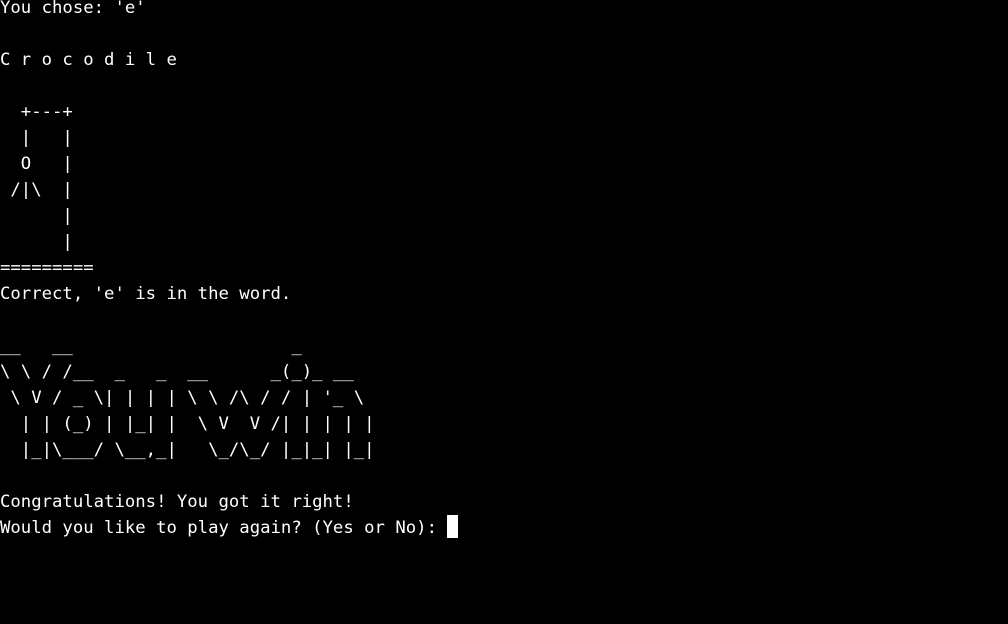 The image size is (1008, 624). I want to click on win-banner-line: __ __ _, so click(151, 346).